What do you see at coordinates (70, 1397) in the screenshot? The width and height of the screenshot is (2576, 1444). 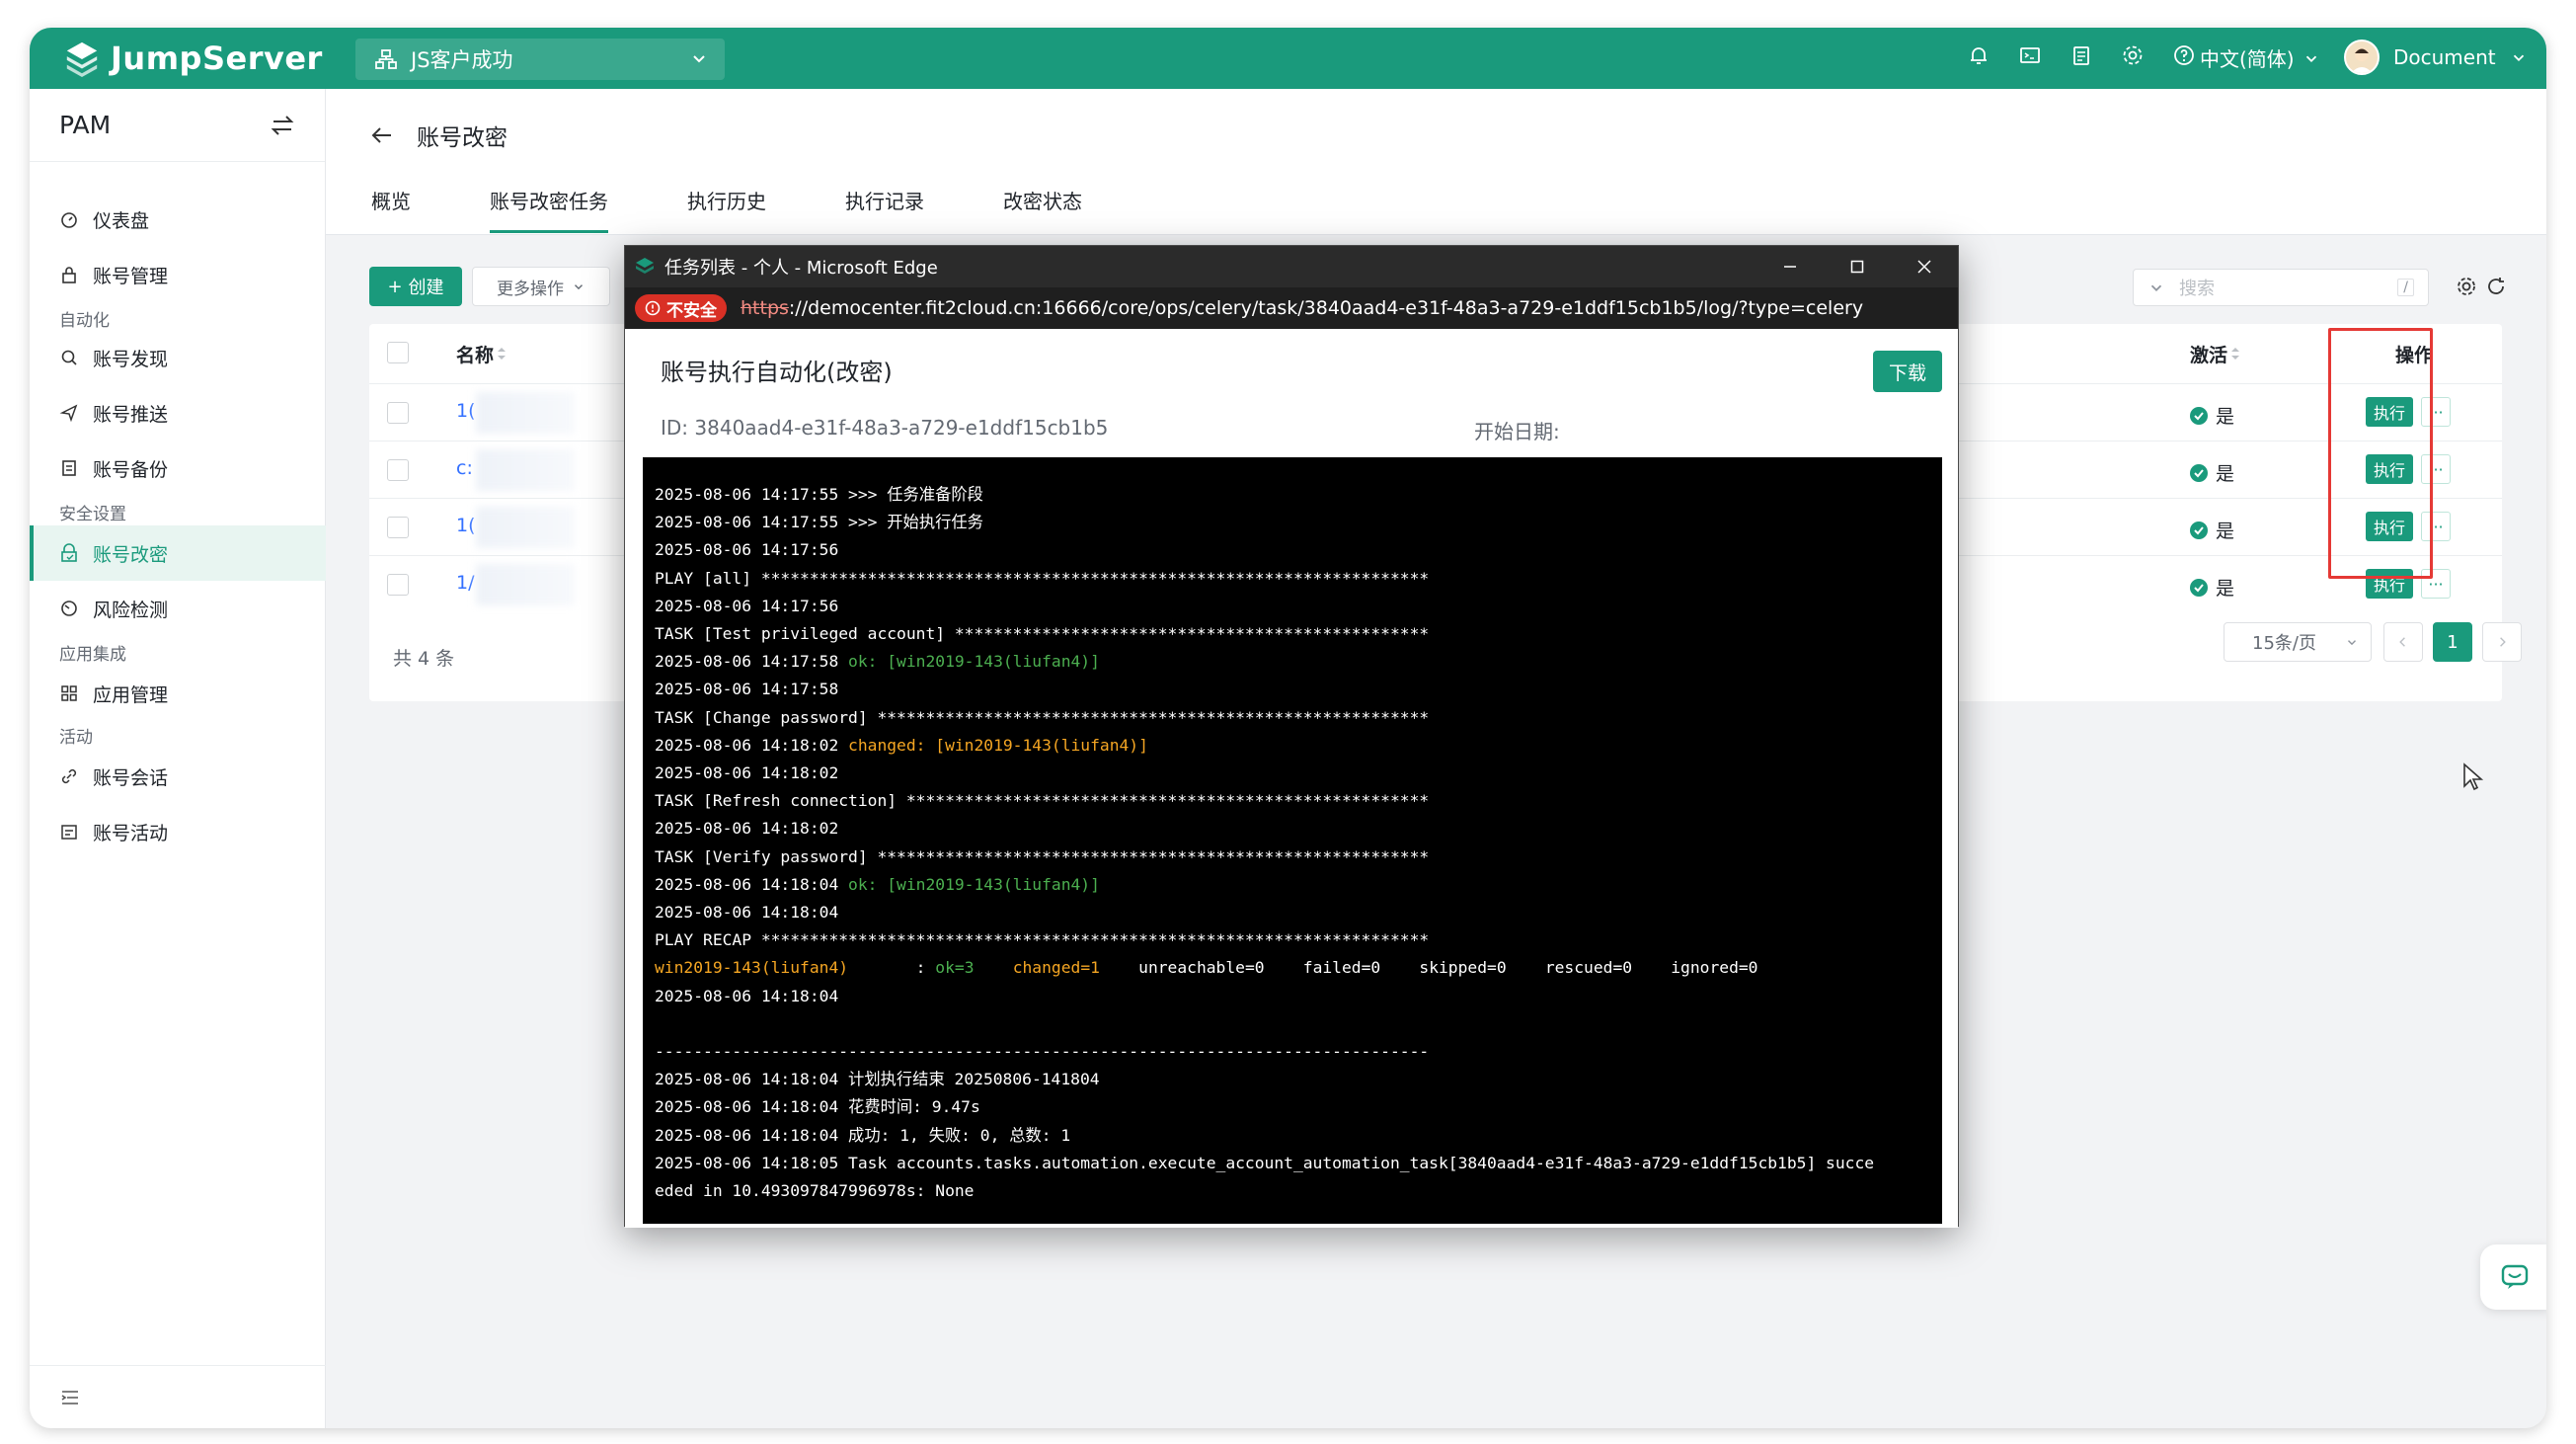 I see `collapse-menu-icon` at bounding box center [70, 1397].